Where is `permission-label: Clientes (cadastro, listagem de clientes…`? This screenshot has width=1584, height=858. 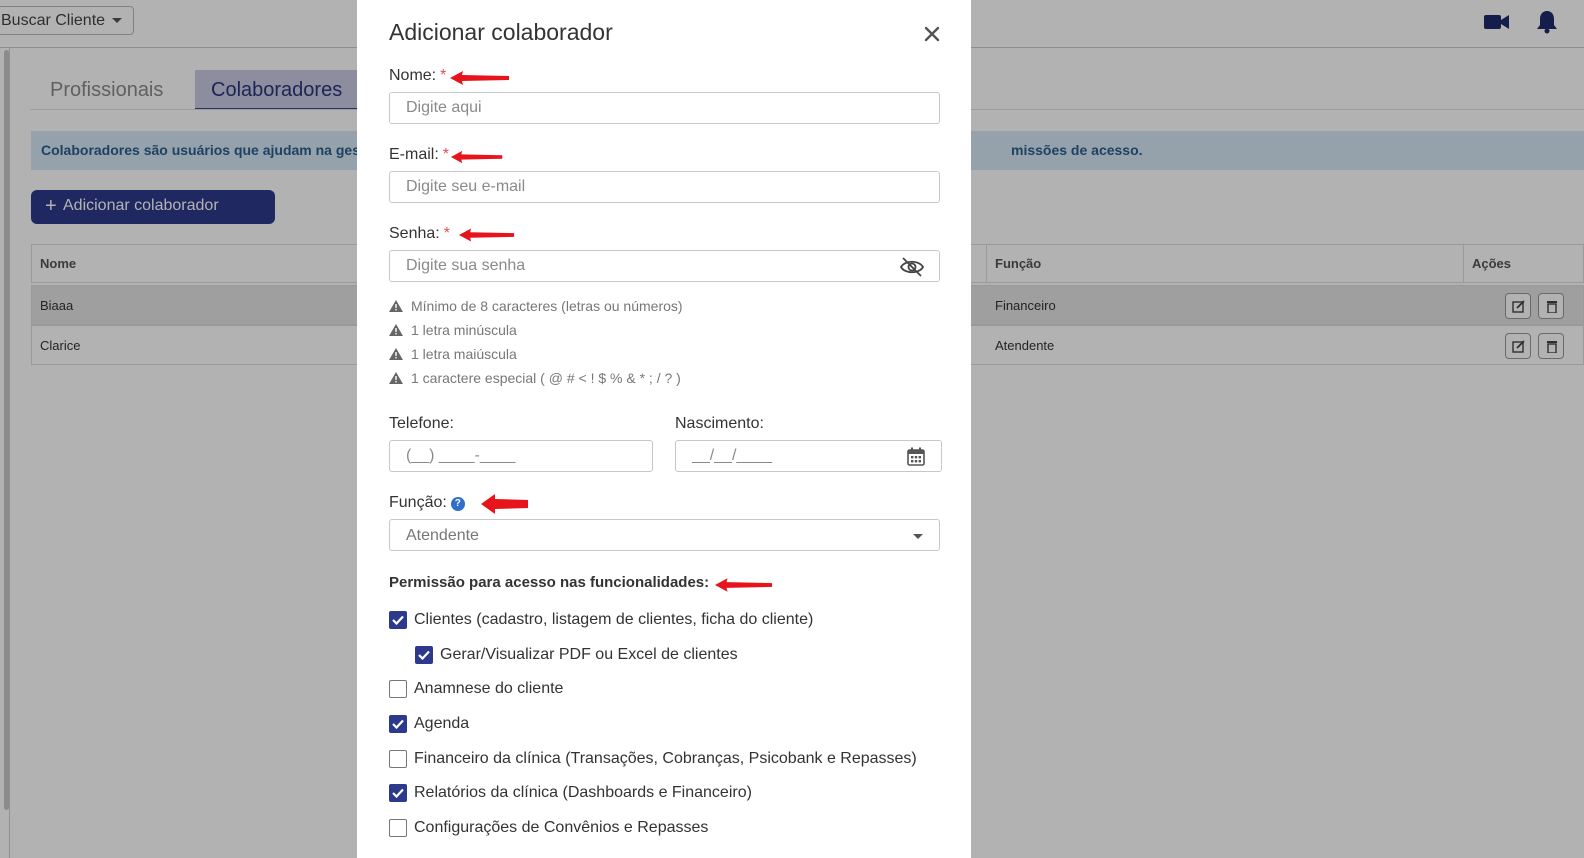 permission-label: Clientes (cadastro, listagem de clientes… is located at coordinates (614, 619).